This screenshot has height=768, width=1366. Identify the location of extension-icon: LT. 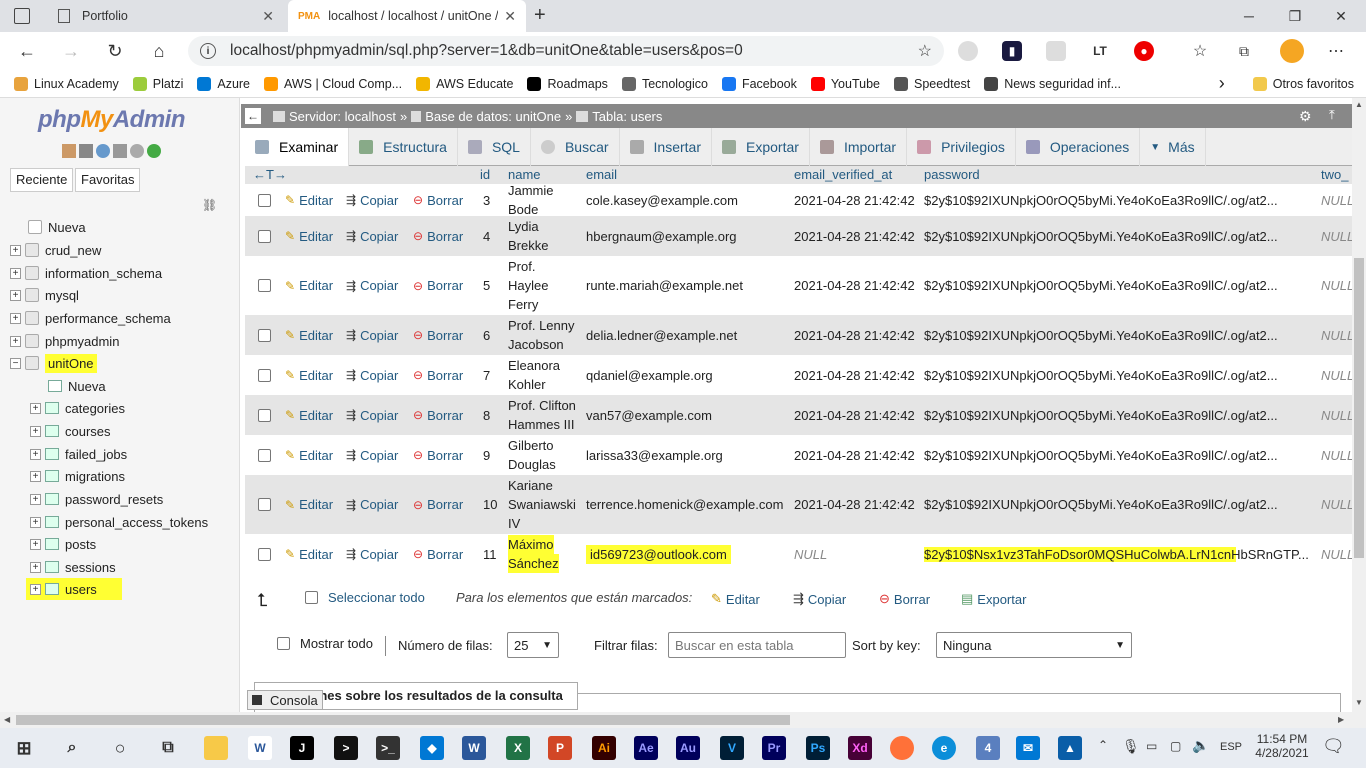
(1100, 51).